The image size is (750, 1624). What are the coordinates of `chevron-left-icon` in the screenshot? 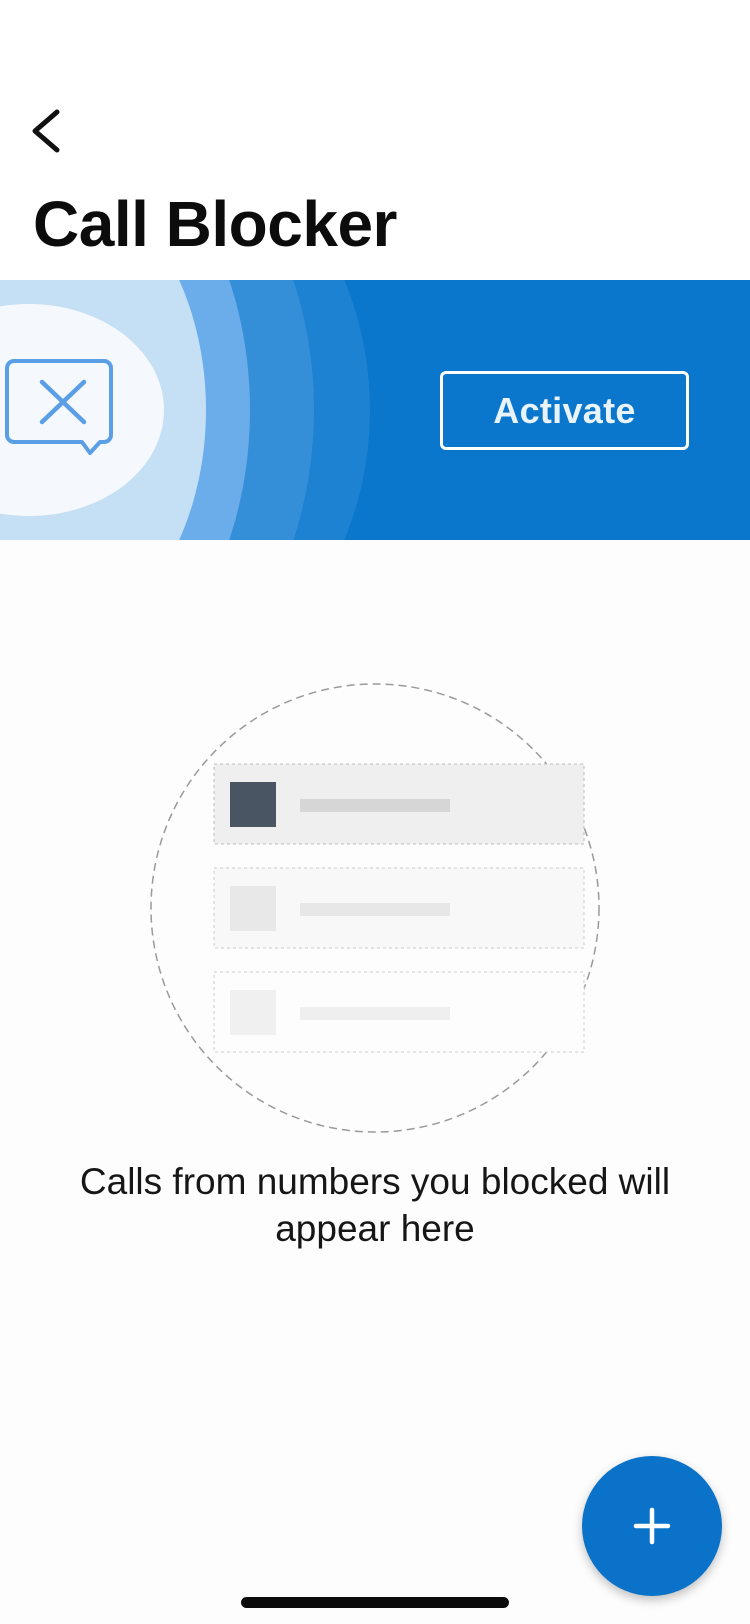 It's located at (46, 131).